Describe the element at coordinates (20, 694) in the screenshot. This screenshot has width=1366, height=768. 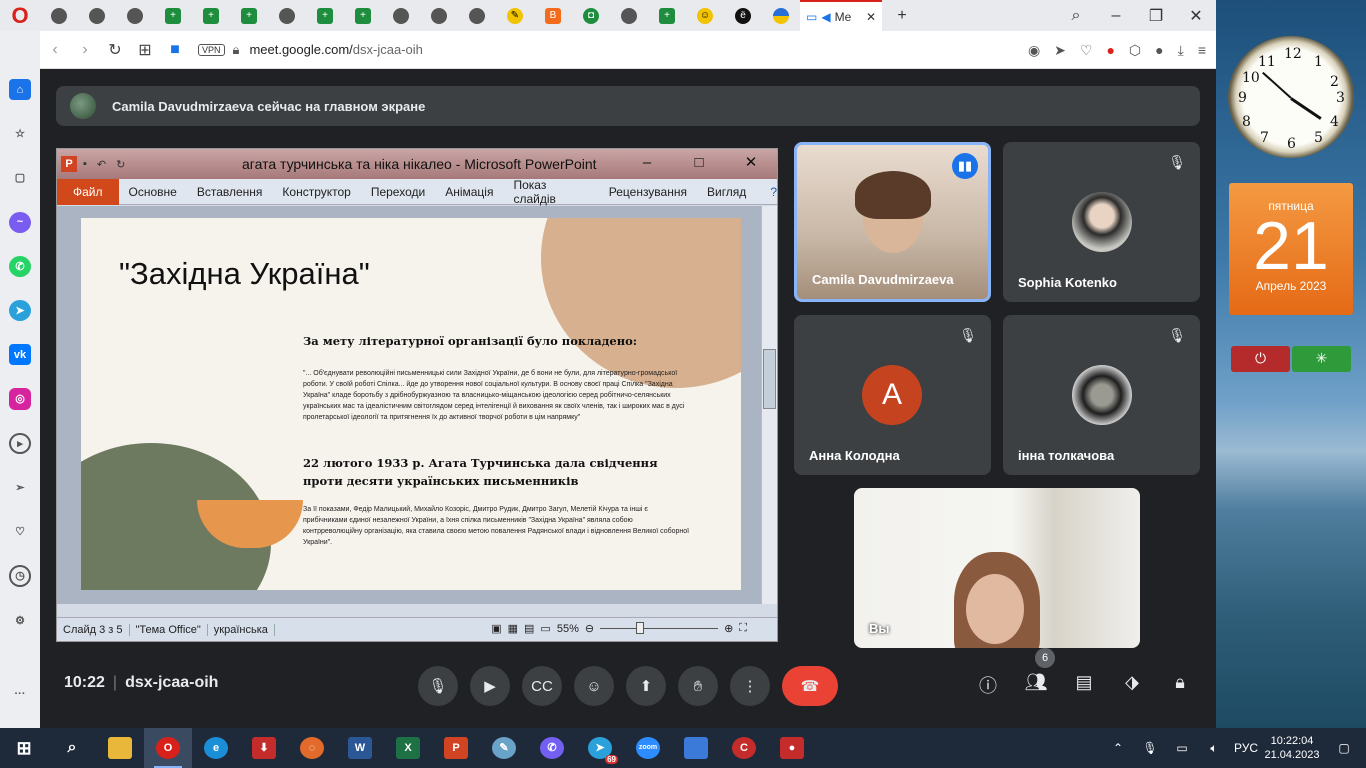
I see `more-icon: ···` at that location.